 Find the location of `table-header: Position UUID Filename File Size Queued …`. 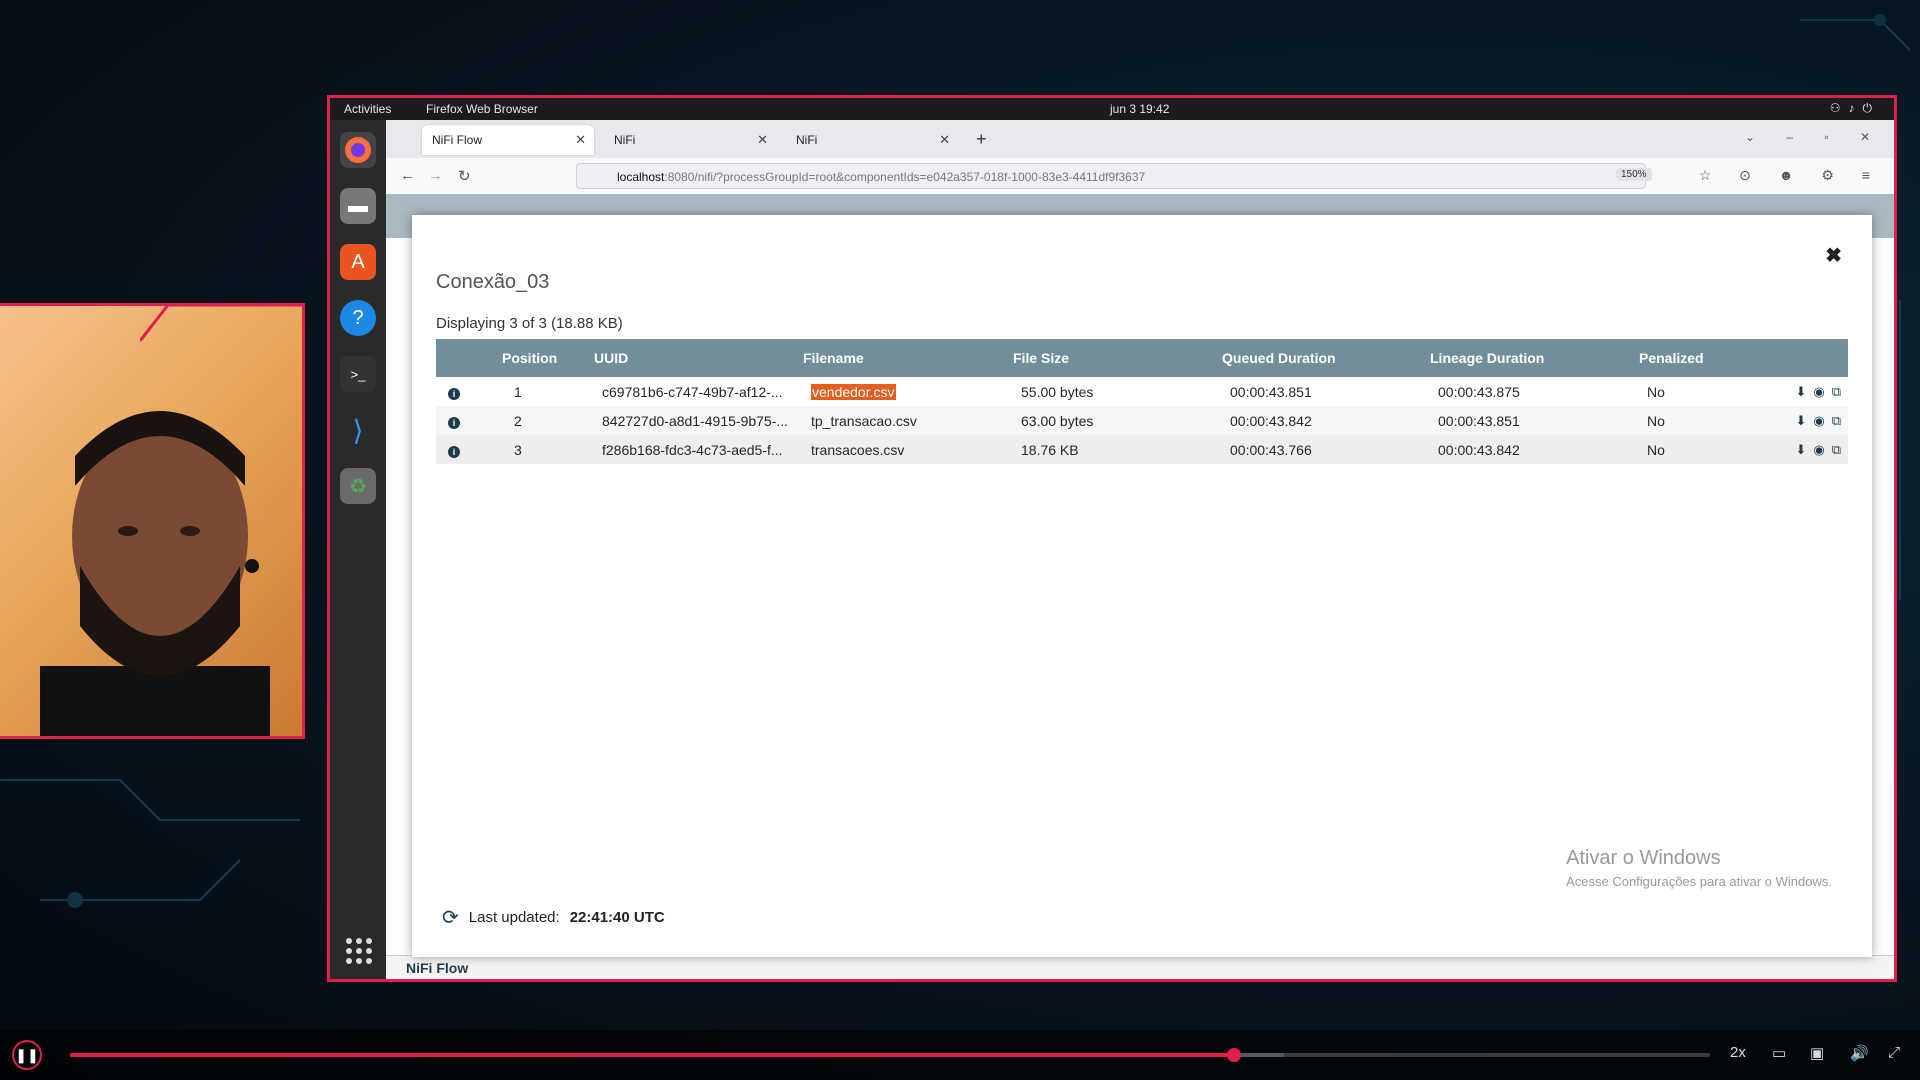

table-header: Position UUID Filename File Size Queued … is located at coordinates (1142, 358).